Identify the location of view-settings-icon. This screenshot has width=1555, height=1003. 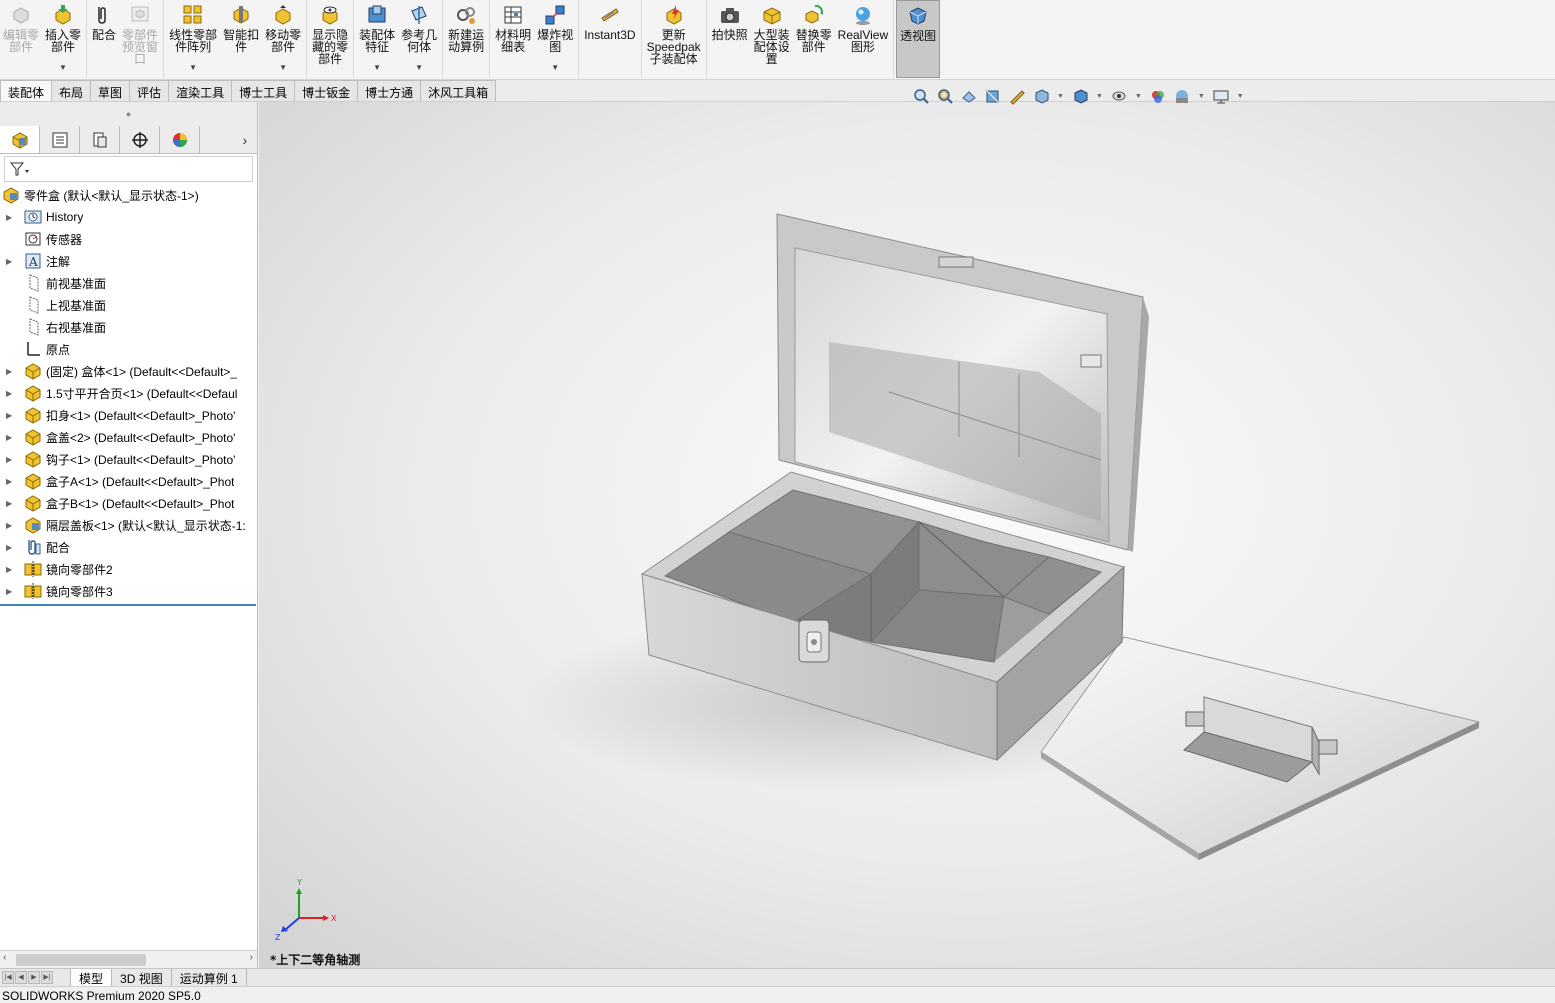
(1221, 96).